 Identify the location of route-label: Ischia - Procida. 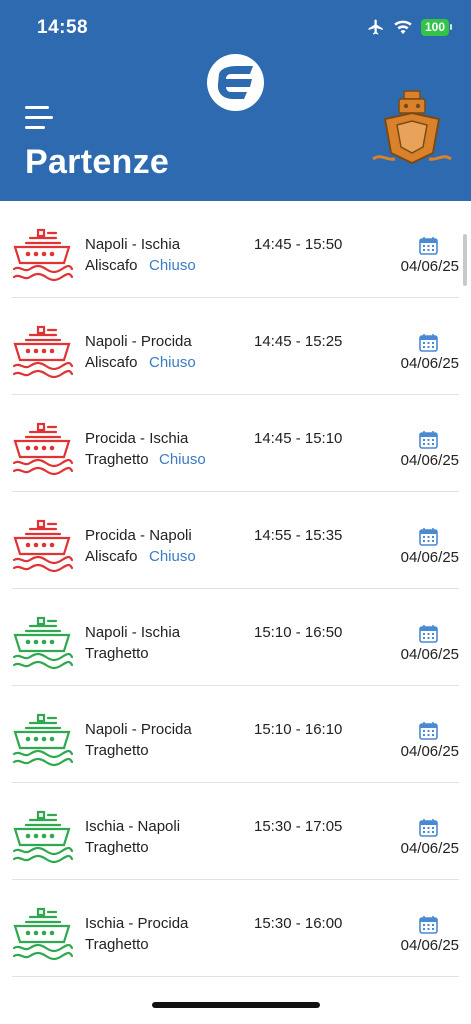
(137, 923).